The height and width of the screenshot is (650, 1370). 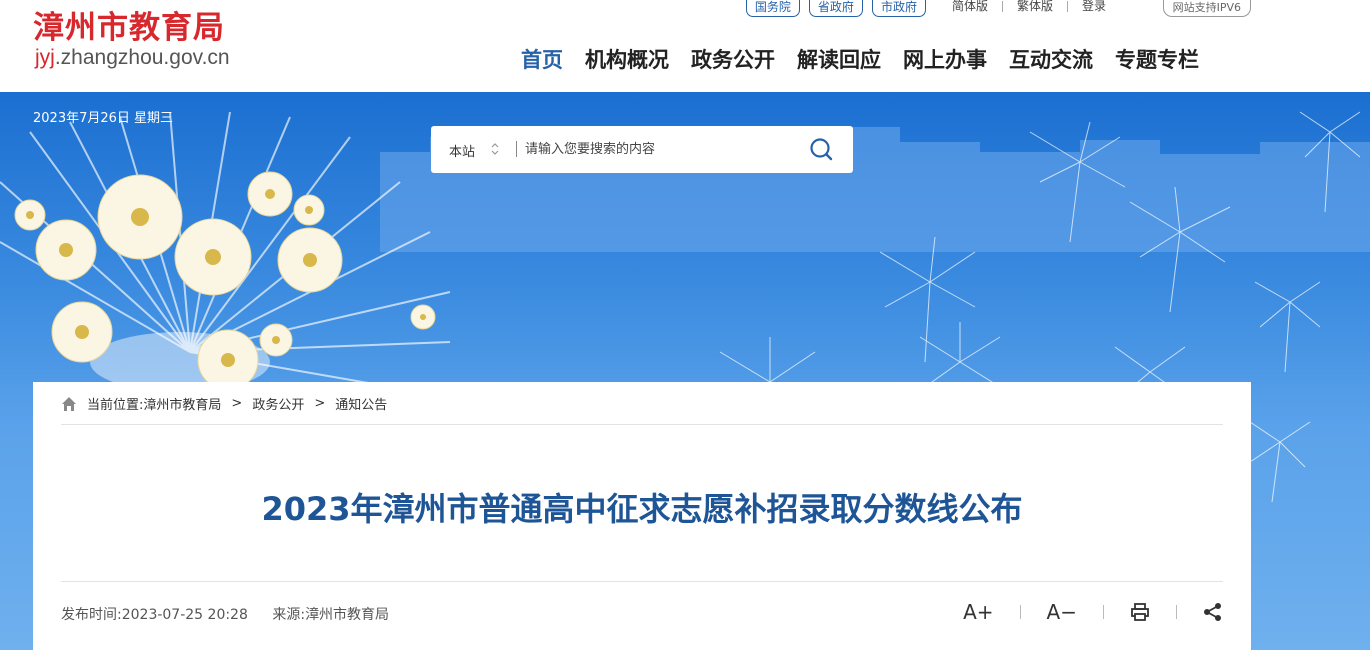 I want to click on breadcrumb: 当前位置: 漳州市教育局 > 政务公开 > 通知公告, so click(x=224, y=403).